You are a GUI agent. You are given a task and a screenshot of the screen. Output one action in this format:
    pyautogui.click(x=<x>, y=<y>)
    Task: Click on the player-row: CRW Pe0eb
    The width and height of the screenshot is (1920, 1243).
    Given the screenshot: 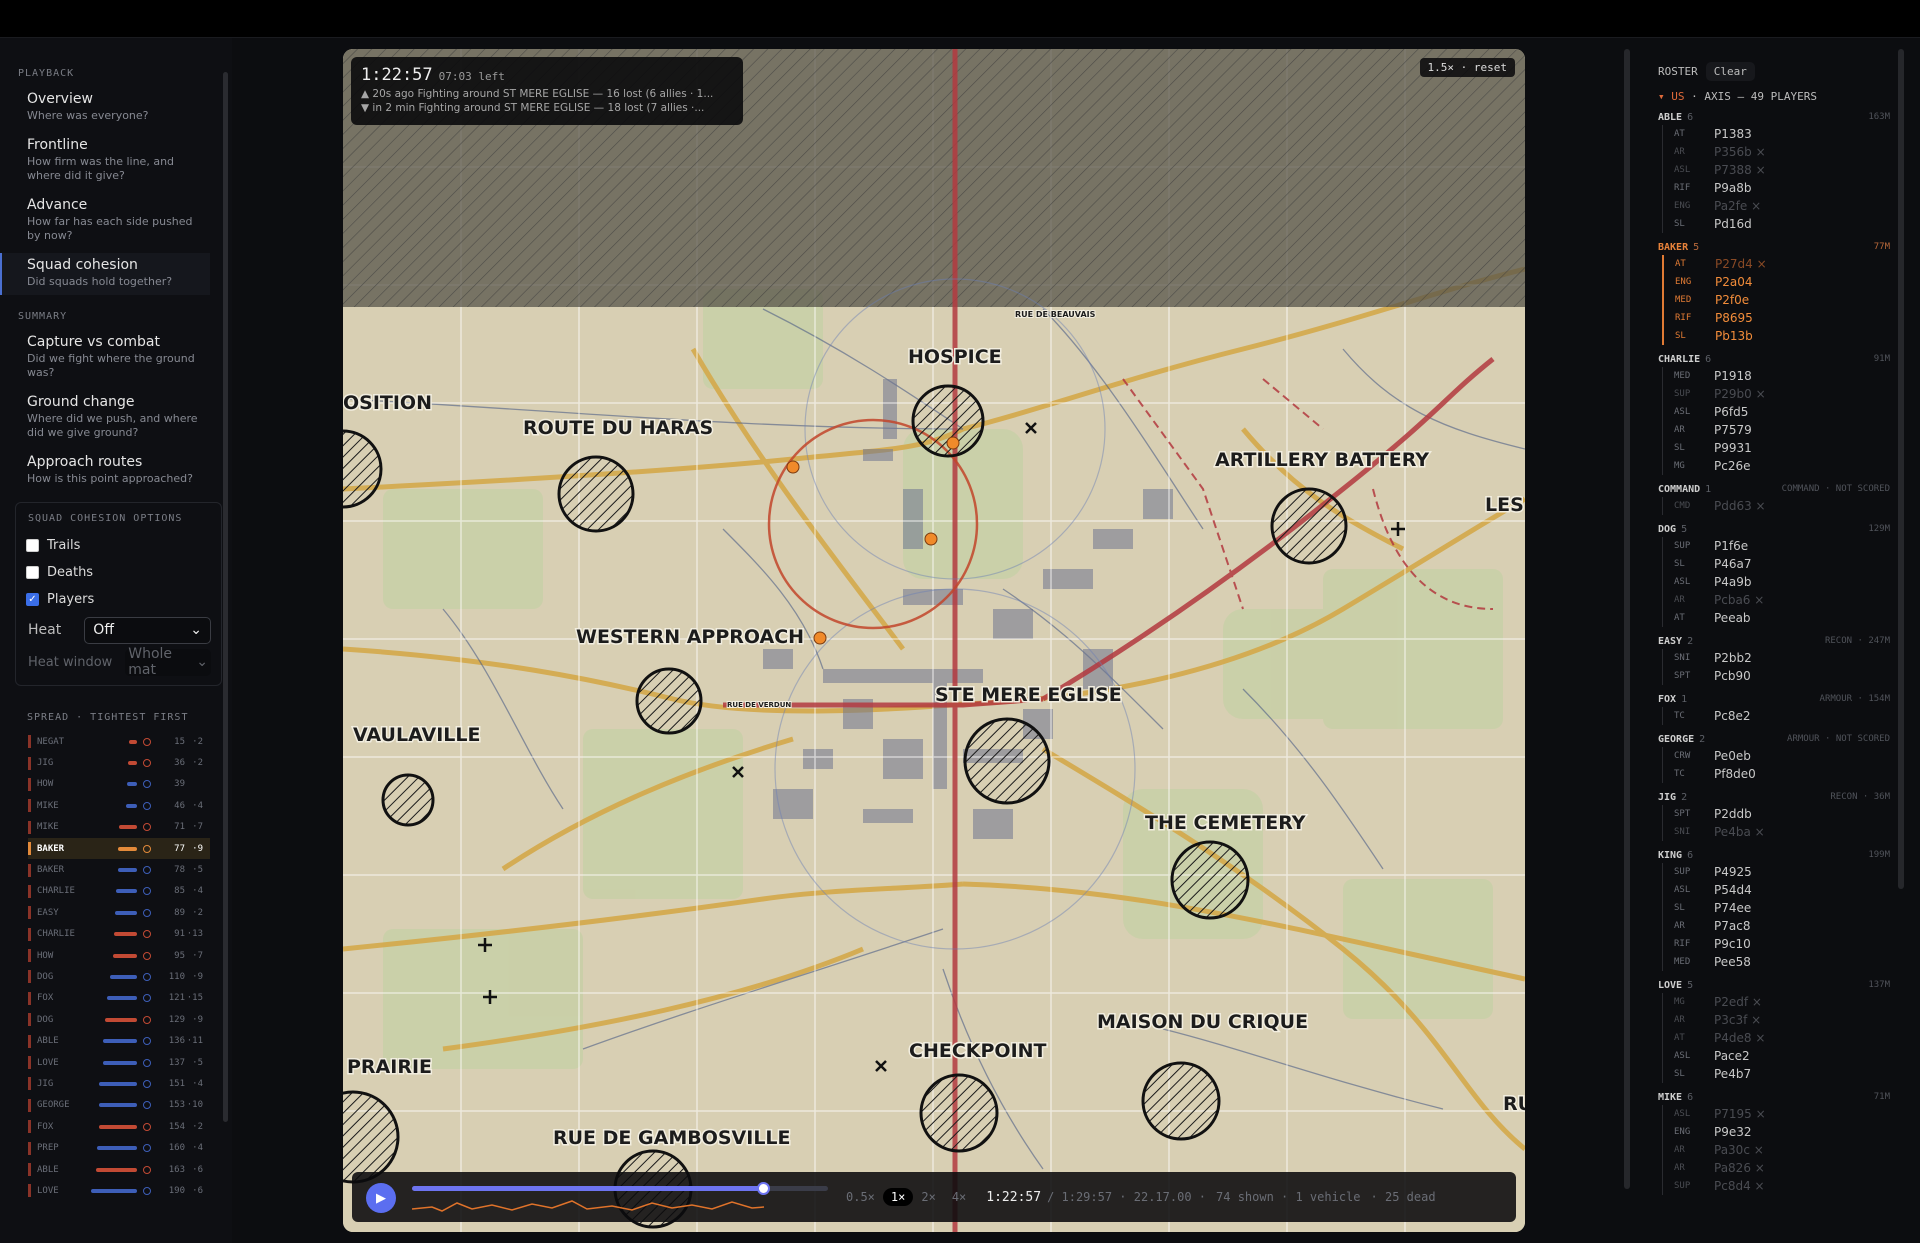 What is the action you would take?
    pyautogui.click(x=1782, y=756)
    